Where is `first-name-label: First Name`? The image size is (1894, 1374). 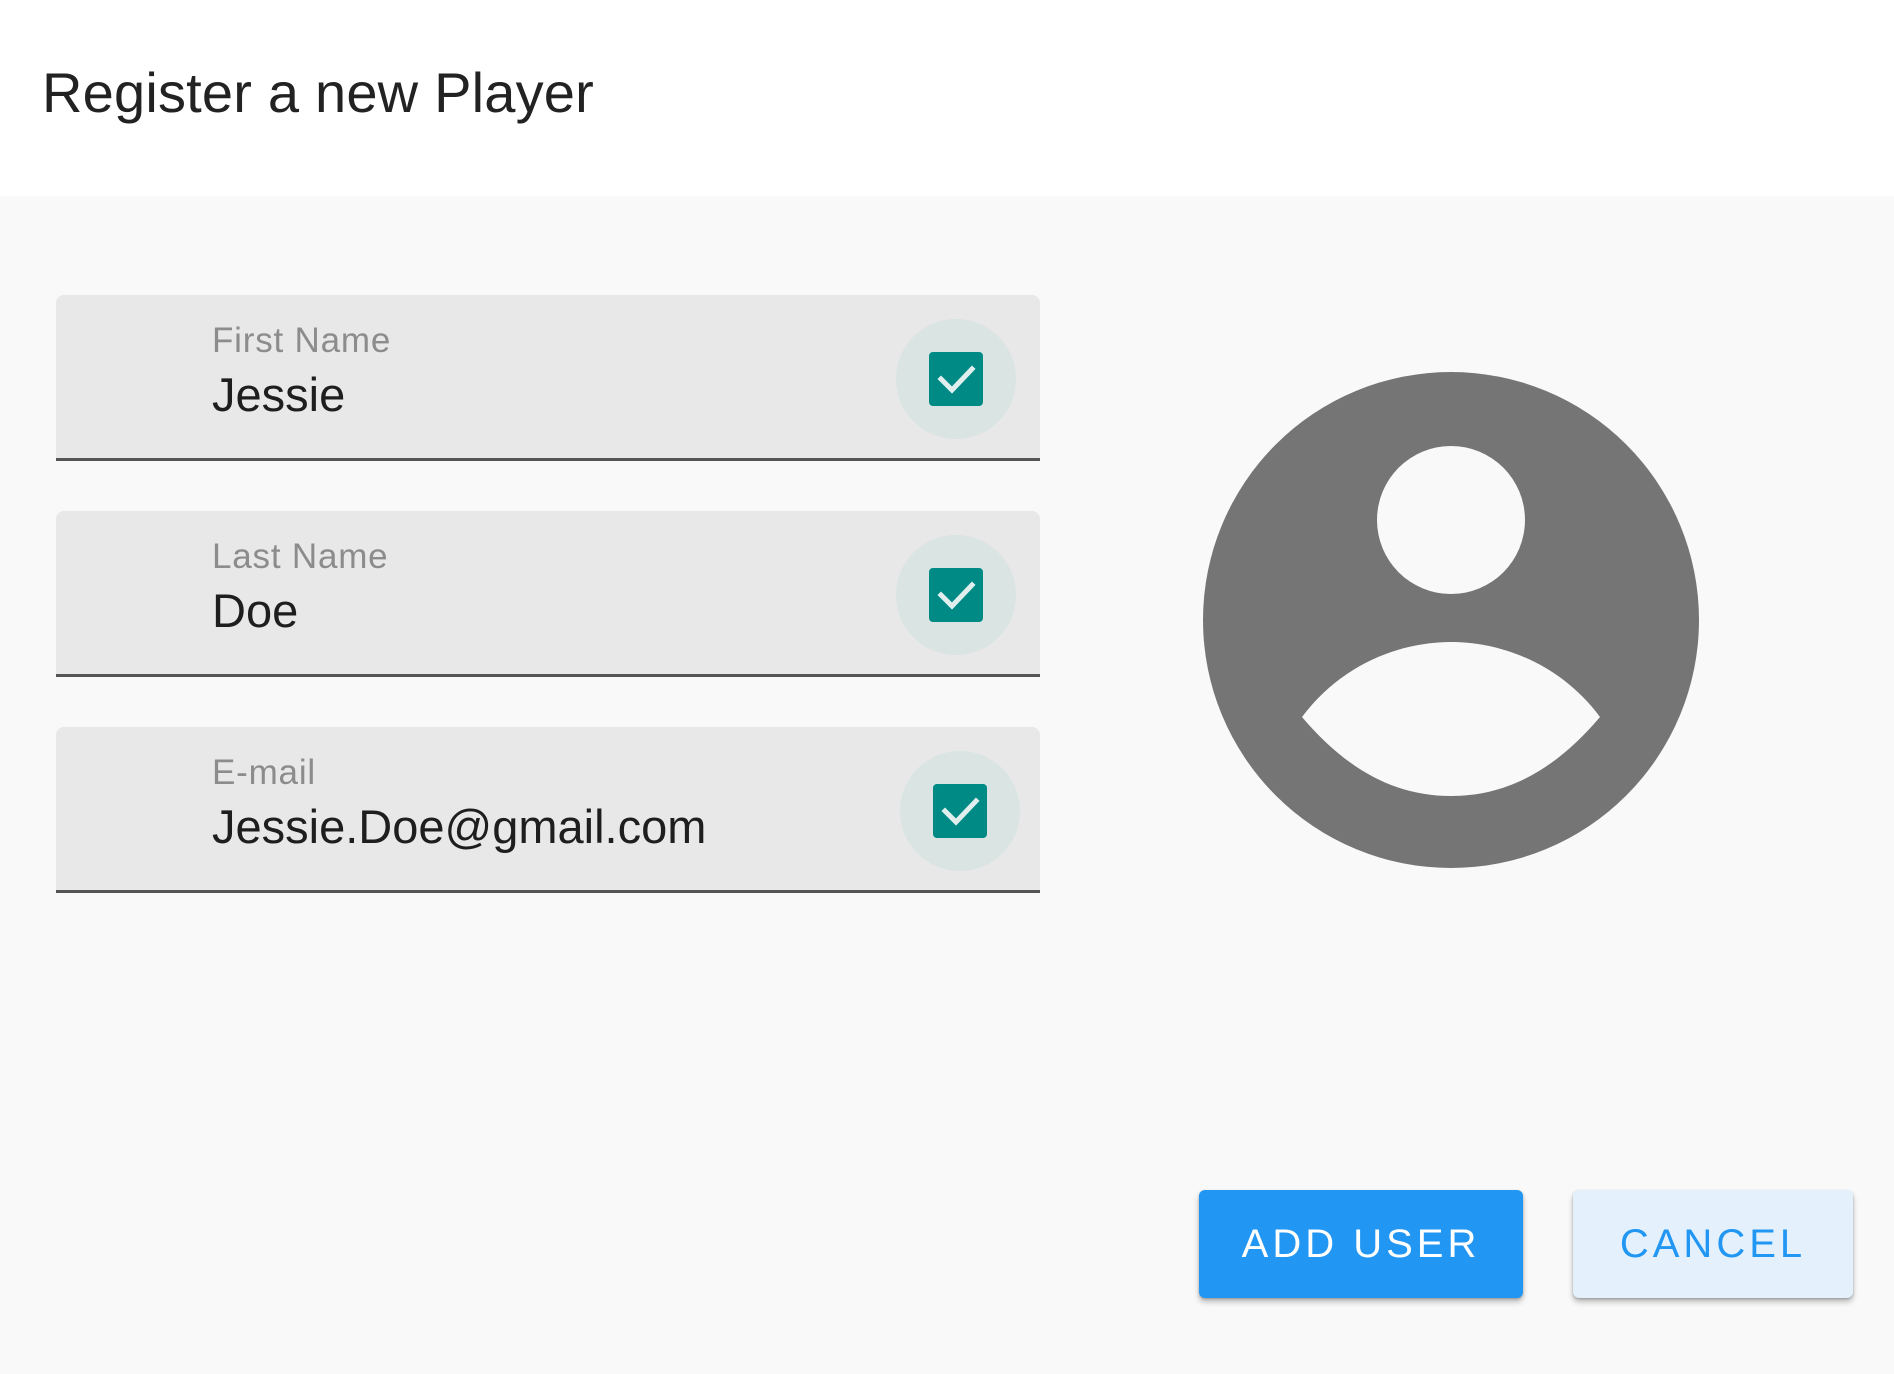
first-name-label: First Name is located at coordinates (302, 340).